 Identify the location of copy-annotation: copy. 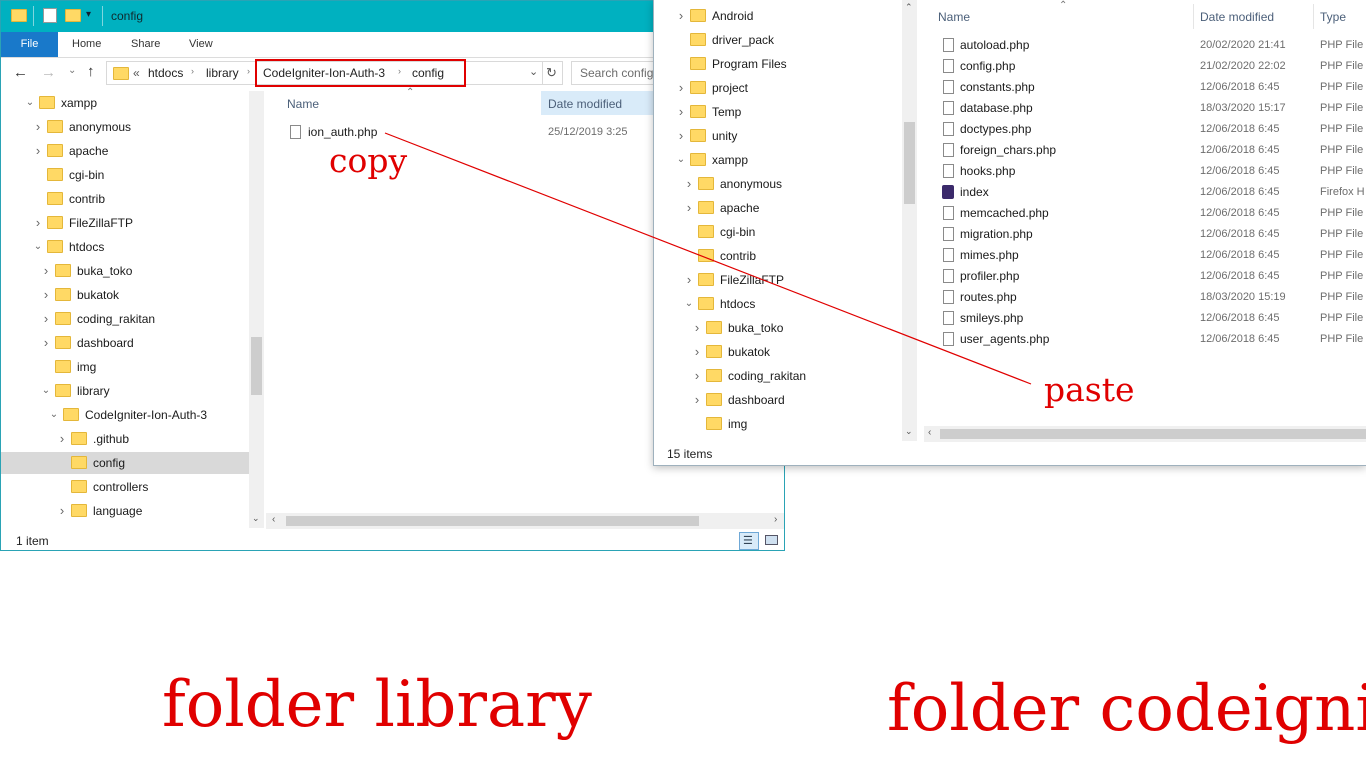
(368, 160).